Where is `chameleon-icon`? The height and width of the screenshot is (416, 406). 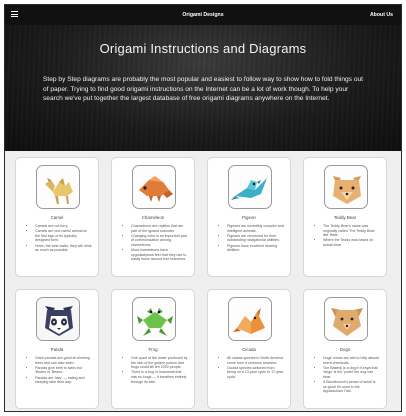 chameleon-icon is located at coordinates (154, 187).